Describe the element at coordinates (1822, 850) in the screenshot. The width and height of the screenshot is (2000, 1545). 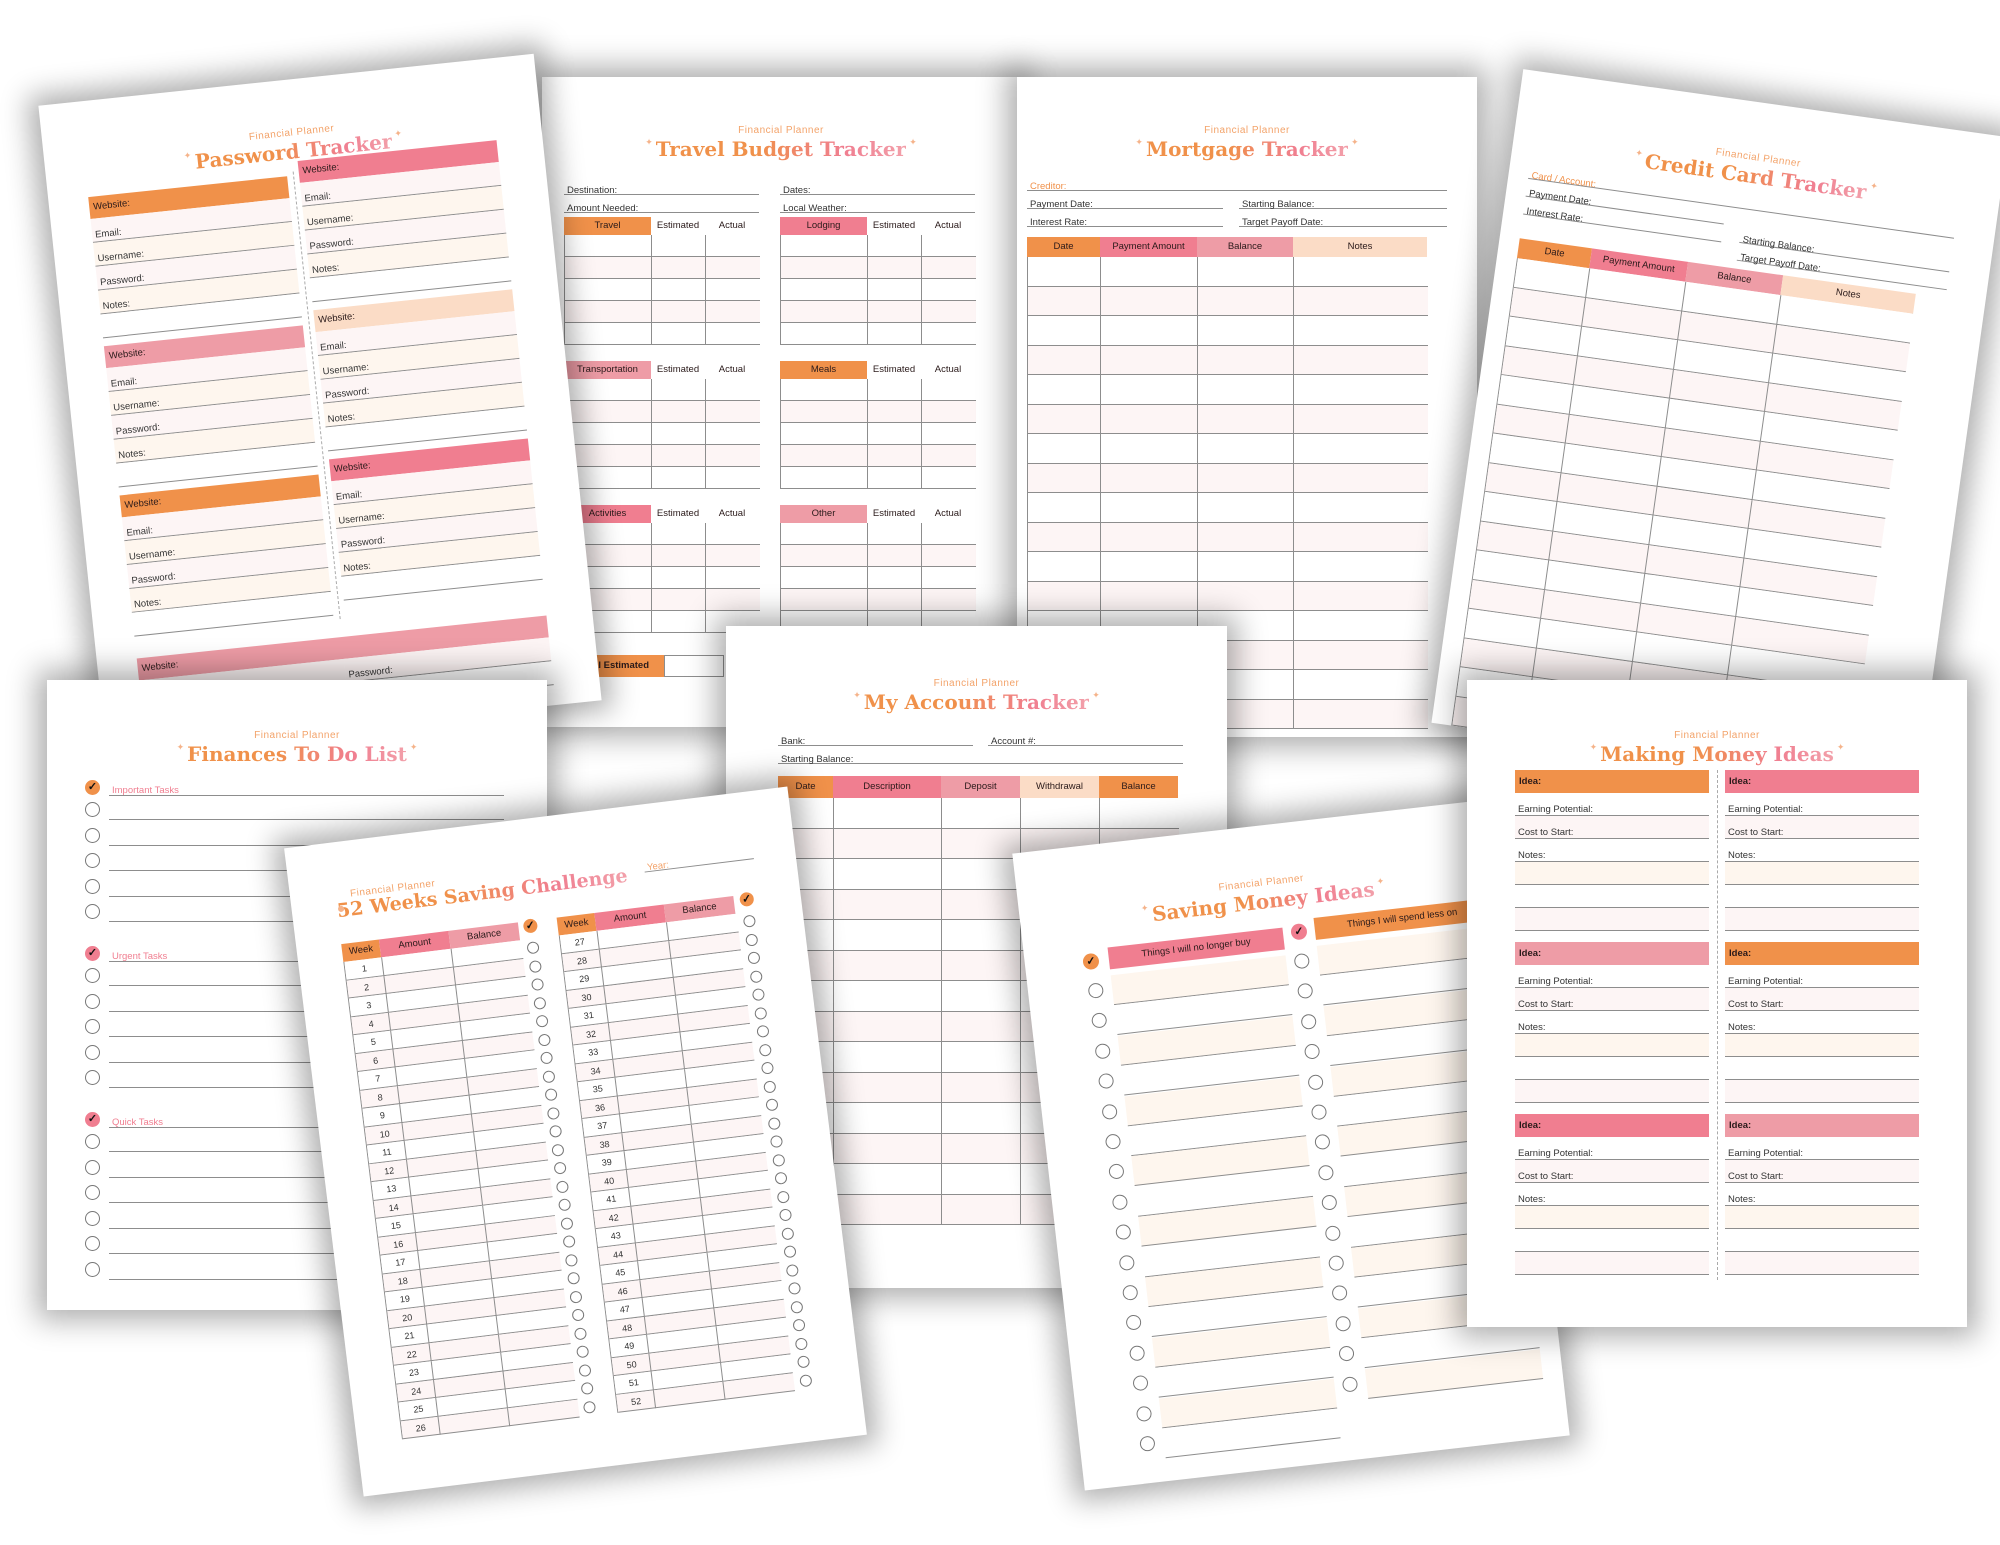
I see `notes-field: Notes:` at that location.